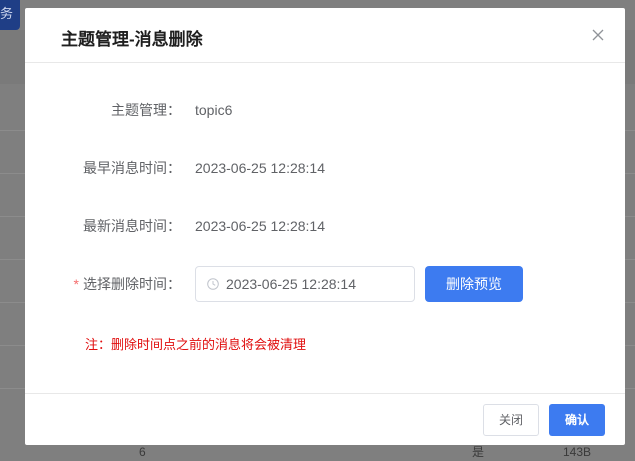  Describe the element at coordinates (260, 168) in the screenshot. I see `earliest-time-value: 2023-06-25 12:28:14` at that location.